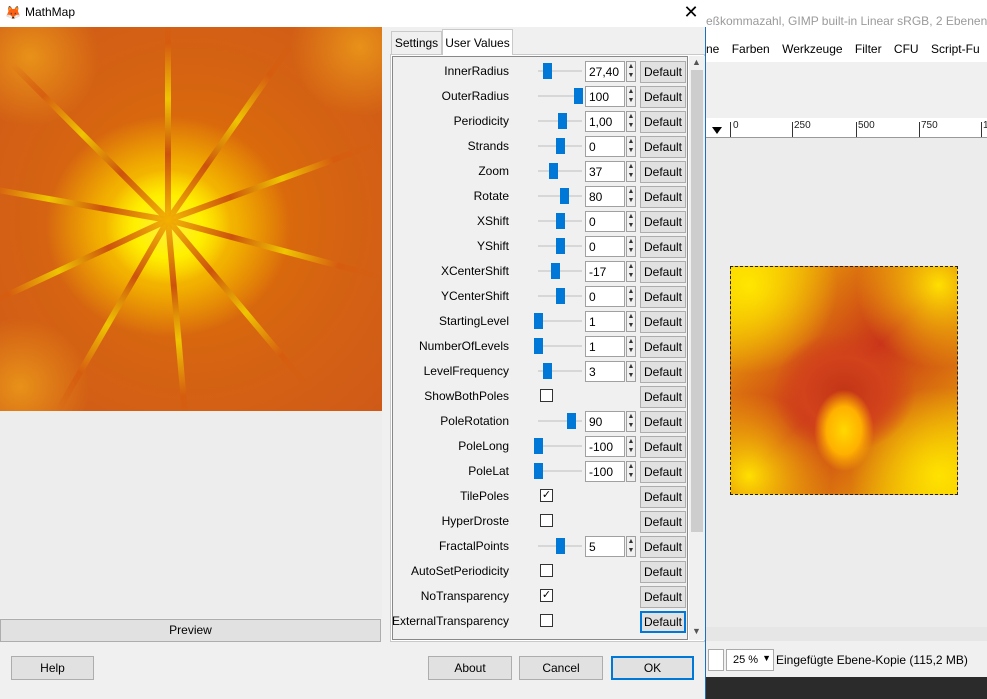 Image resolution: width=987 pixels, height=699 pixels. I want to click on value-input: 1,00, so click(605, 121).